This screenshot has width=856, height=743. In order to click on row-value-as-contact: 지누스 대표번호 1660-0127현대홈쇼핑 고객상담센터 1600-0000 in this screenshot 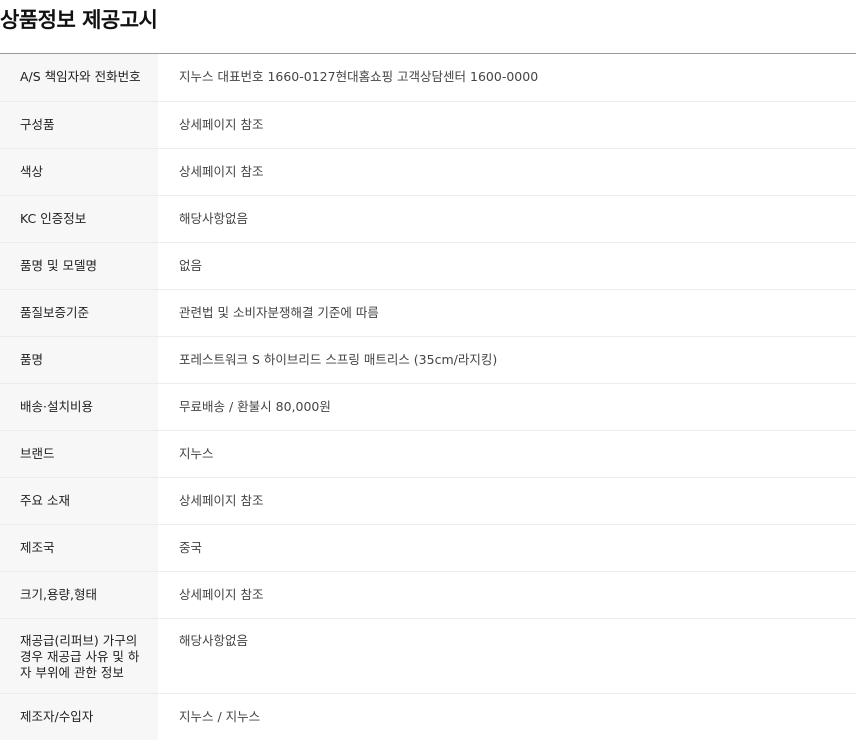, I will do `click(507, 78)`.